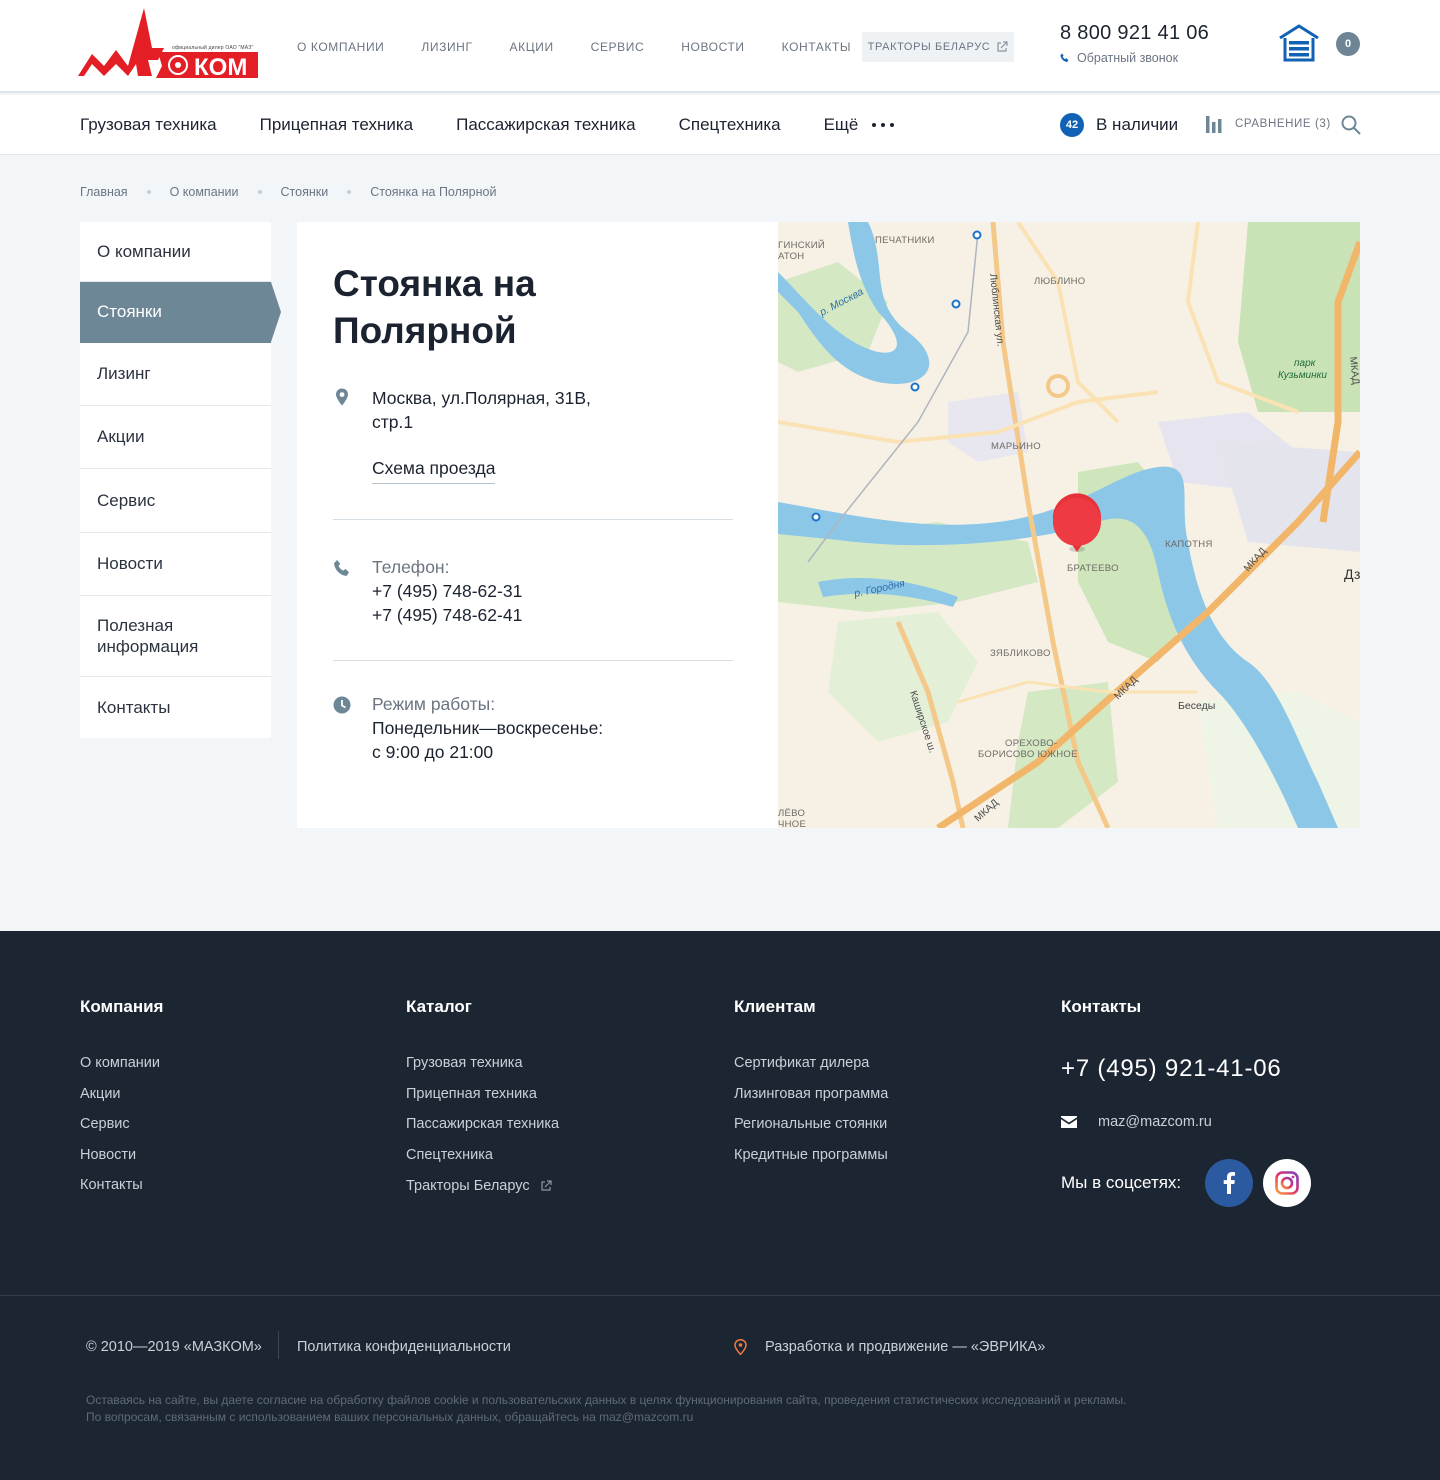 The image size is (1440, 1480). I want to click on callback-link: Обратный звонок, so click(1119, 58).